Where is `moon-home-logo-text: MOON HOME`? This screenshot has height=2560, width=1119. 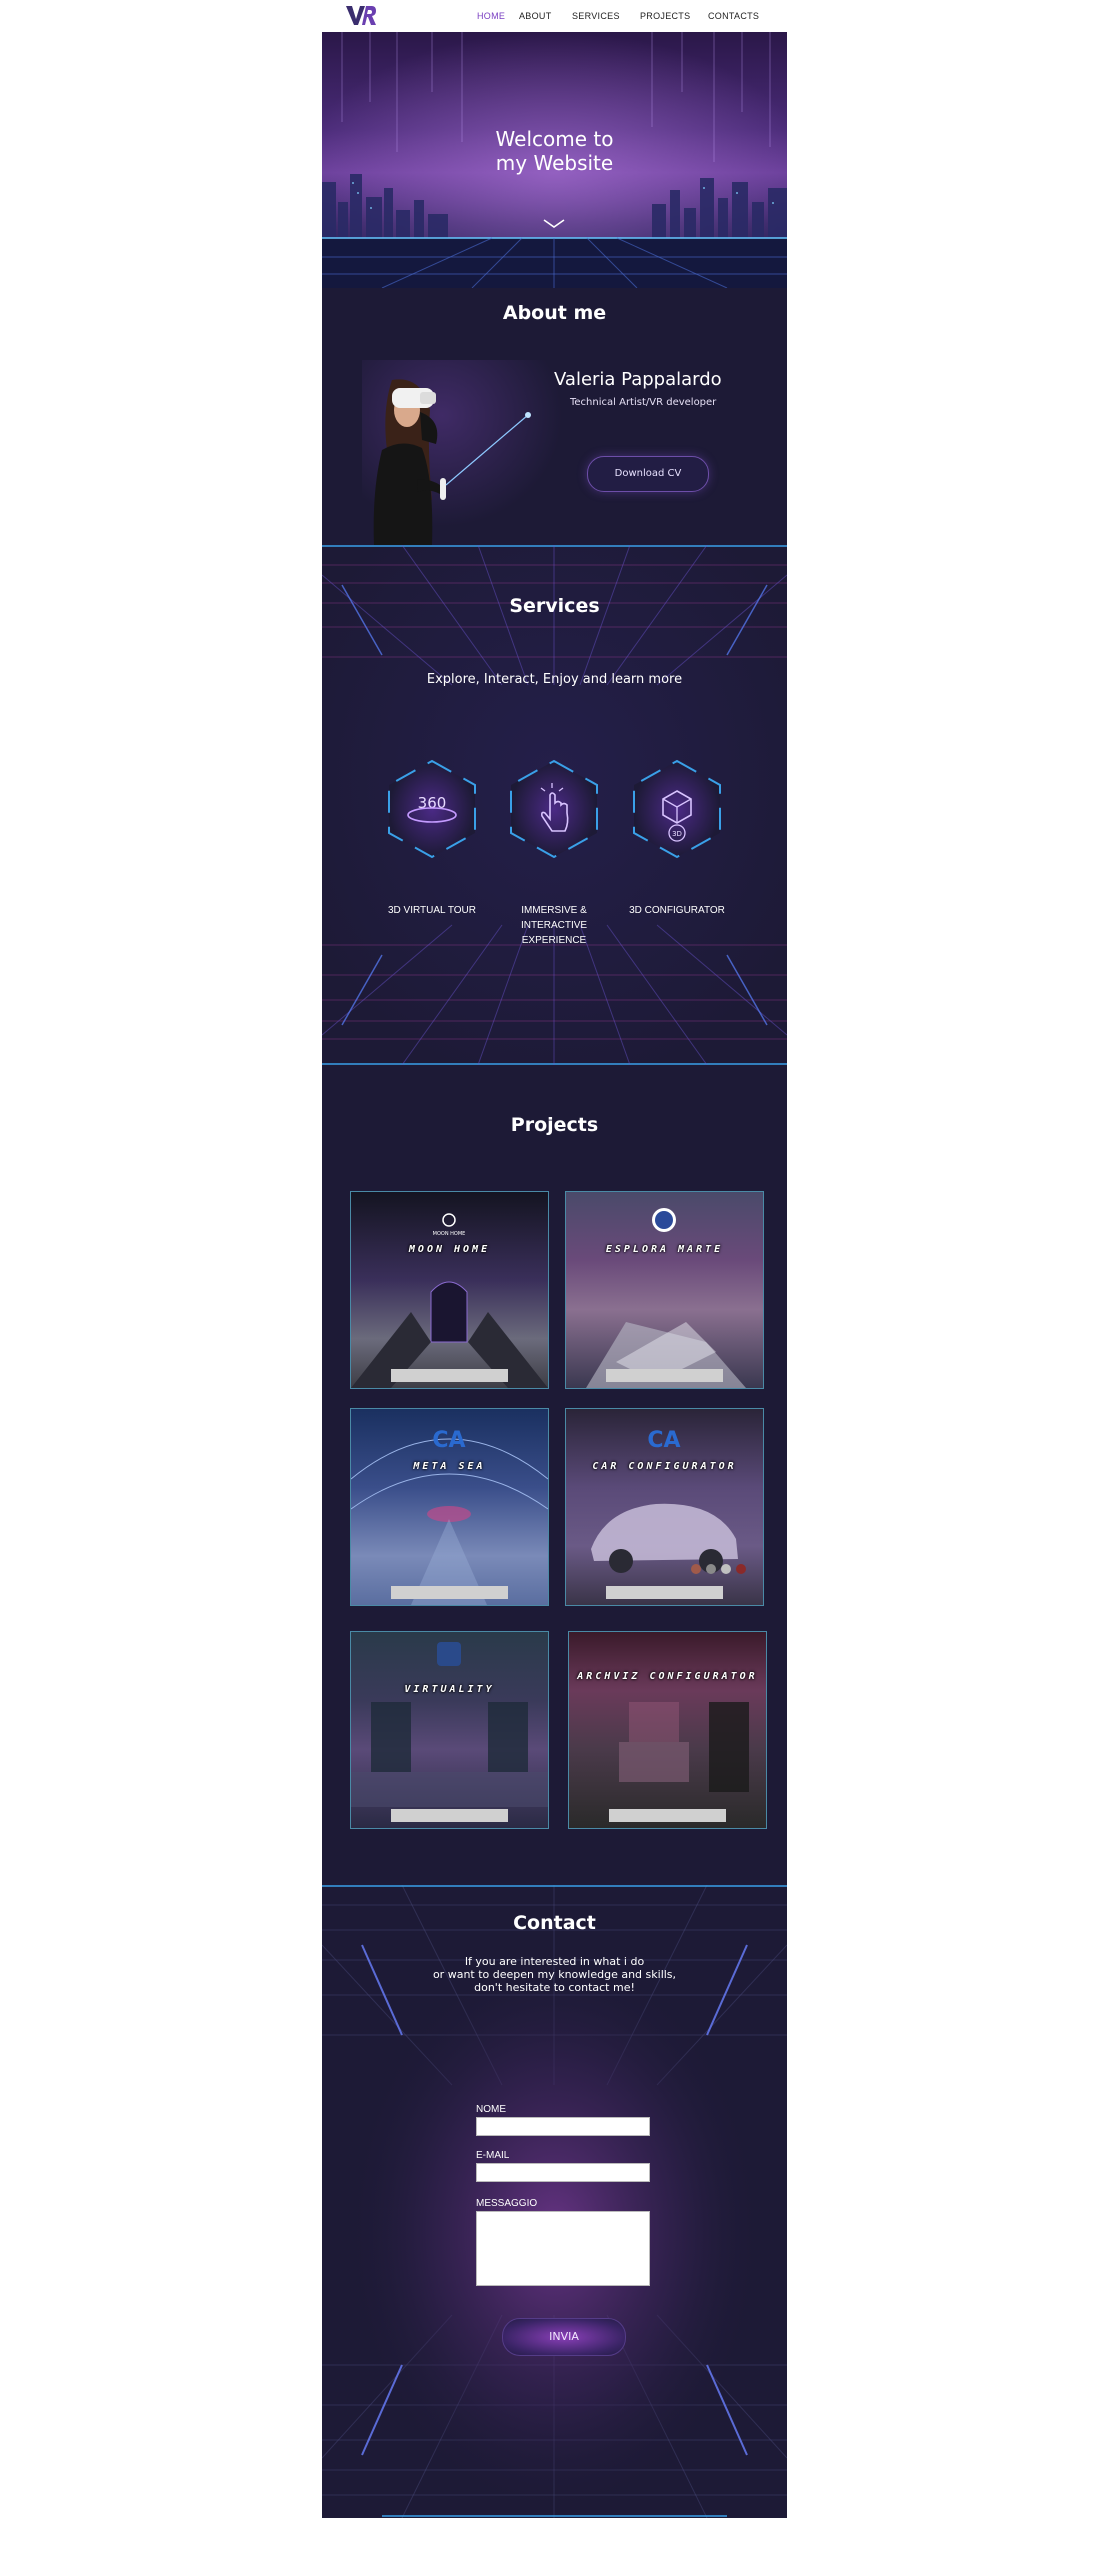
moon-home-logo-text: MOON HOME is located at coordinates (449, 1234).